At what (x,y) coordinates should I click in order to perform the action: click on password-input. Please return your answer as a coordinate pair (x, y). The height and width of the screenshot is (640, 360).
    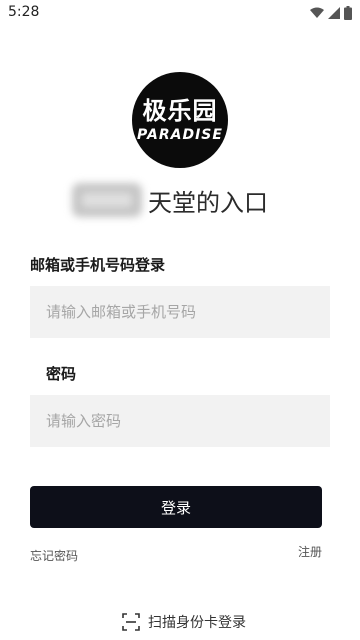
    Looking at the image, I should click on (180, 421).